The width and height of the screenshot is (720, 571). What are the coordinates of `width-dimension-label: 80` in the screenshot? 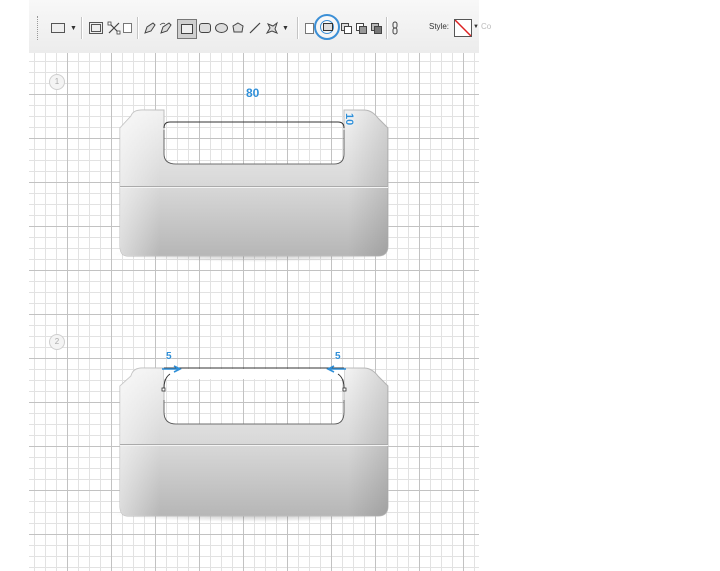 It's located at (253, 93).